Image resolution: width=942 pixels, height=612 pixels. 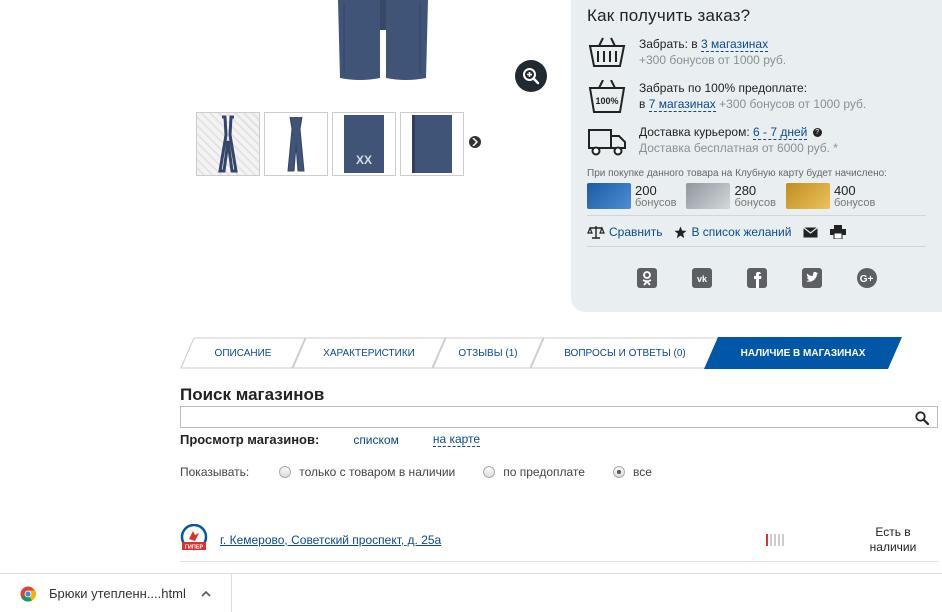 I want to click on tab-store-availability: НАЛИЧИЕ В МАГАЗИНАХ, so click(x=803, y=353).